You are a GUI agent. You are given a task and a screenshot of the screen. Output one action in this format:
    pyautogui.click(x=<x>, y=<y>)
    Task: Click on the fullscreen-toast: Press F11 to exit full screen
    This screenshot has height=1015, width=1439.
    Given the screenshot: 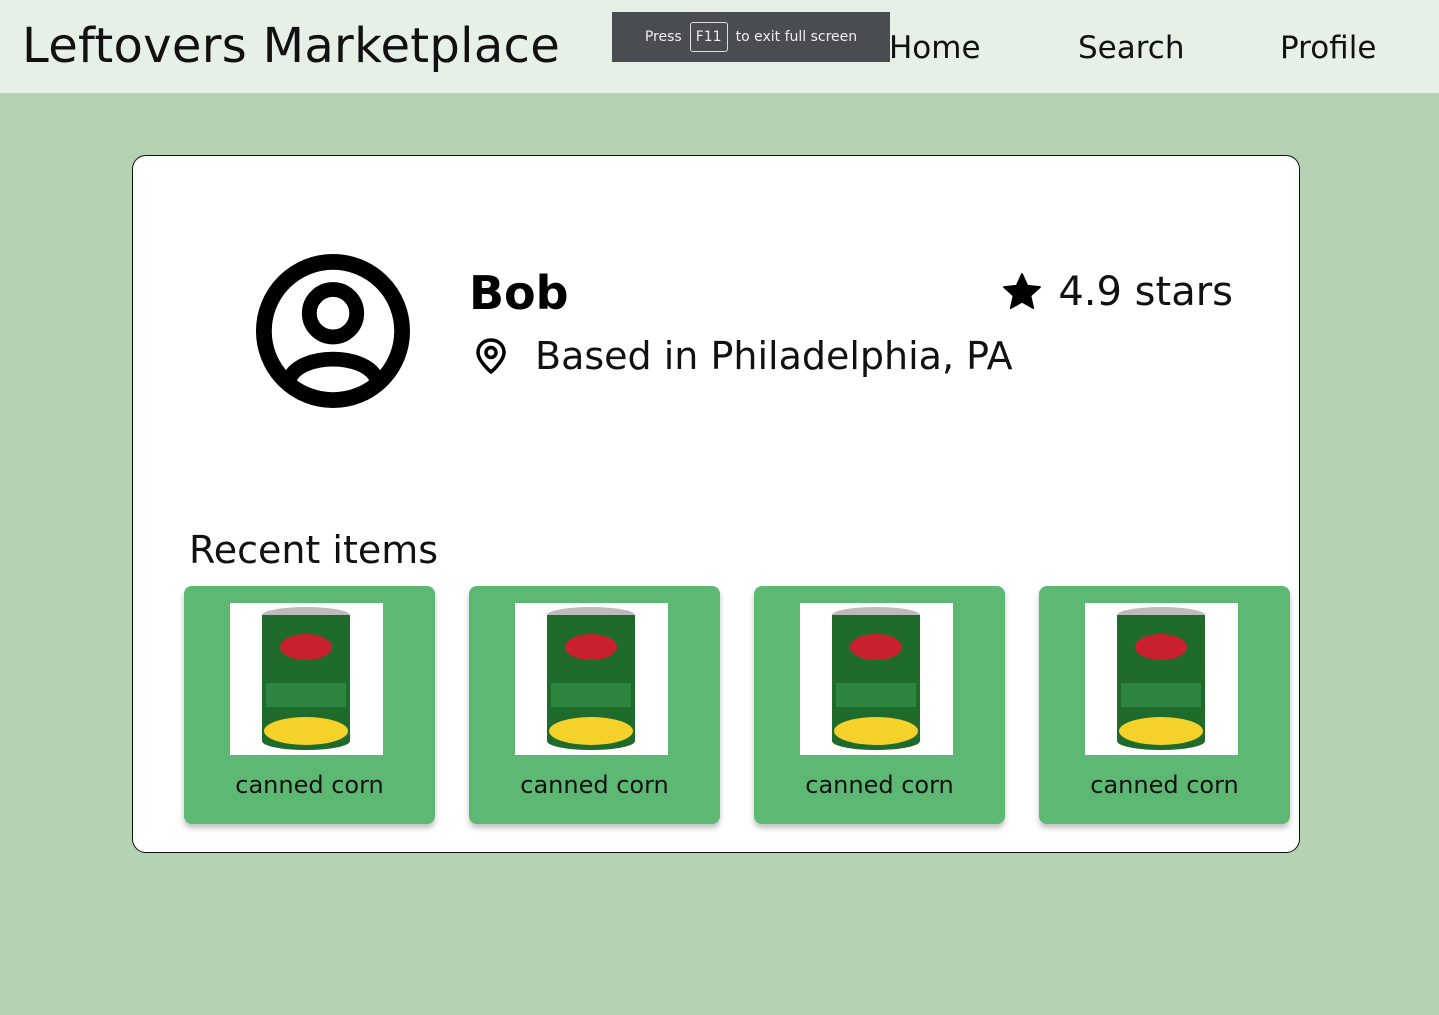 What is the action you would take?
    pyautogui.click(x=751, y=37)
    